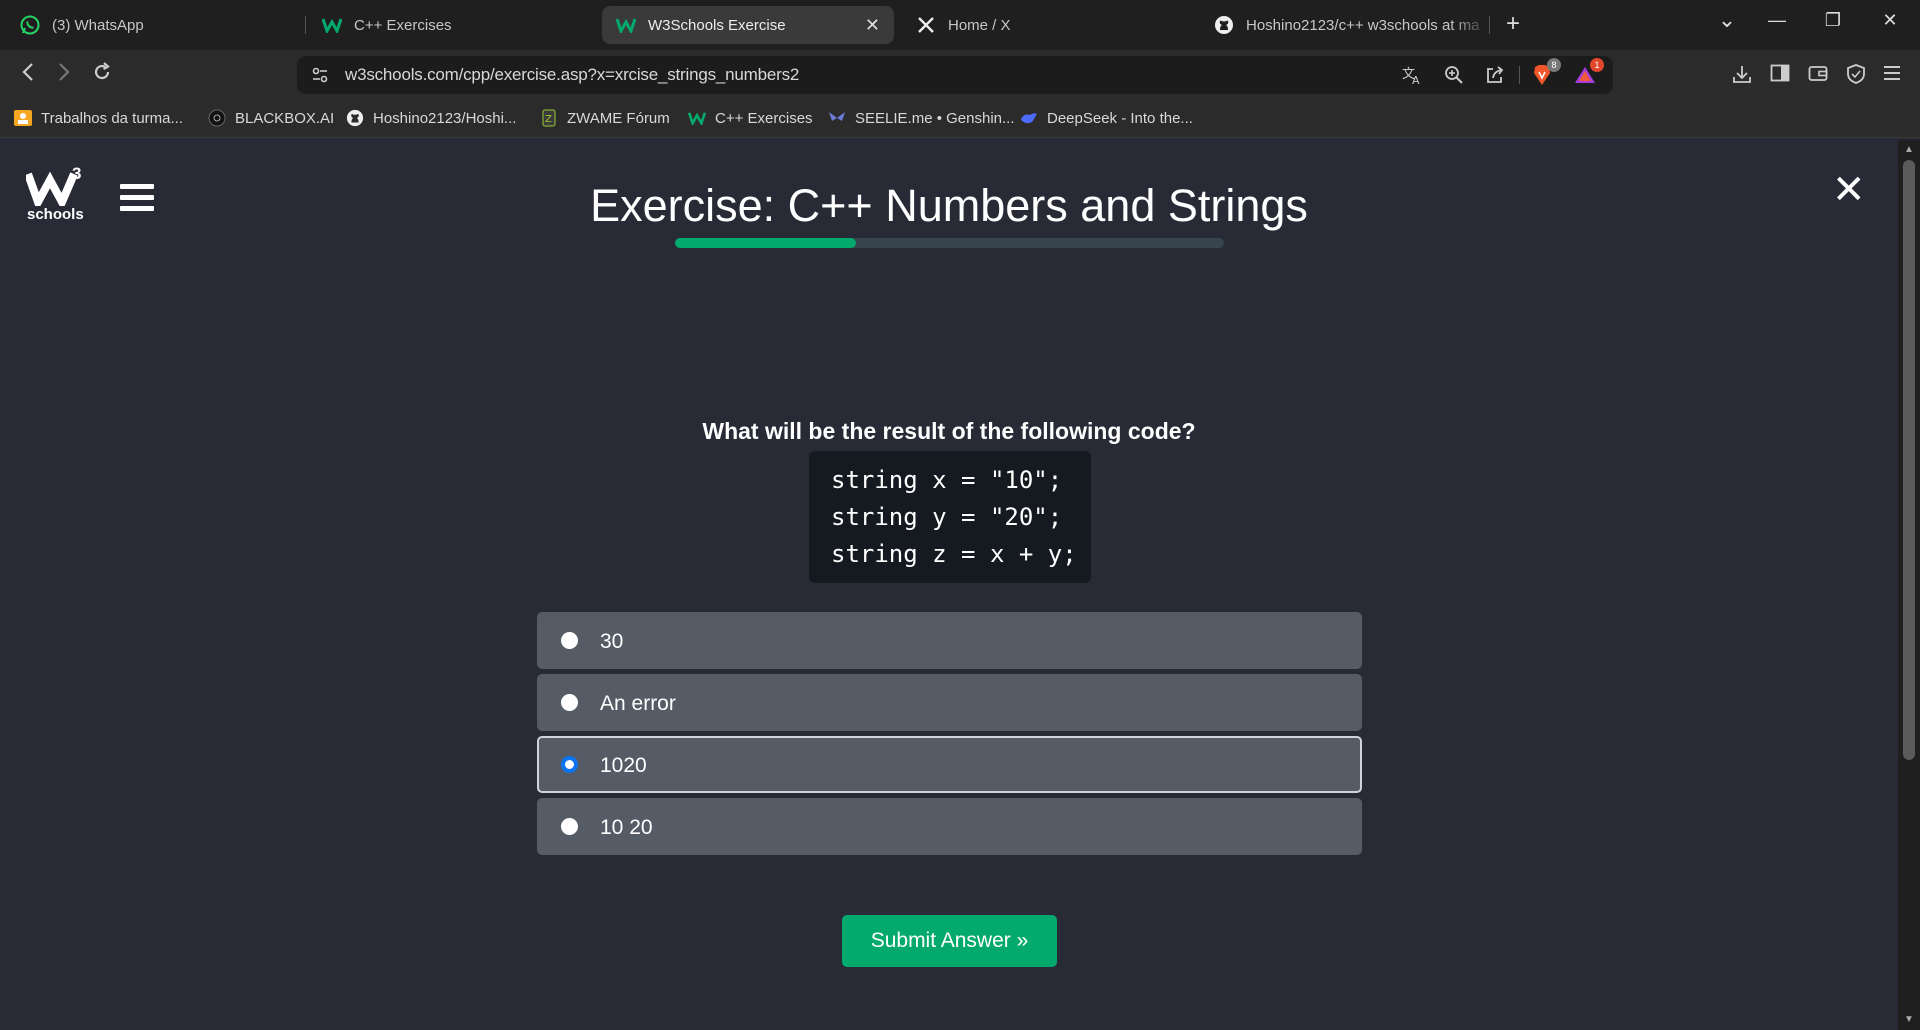 This screenshot has height=1030, width=1920. I want to click on x-icon, so click(926, 25).